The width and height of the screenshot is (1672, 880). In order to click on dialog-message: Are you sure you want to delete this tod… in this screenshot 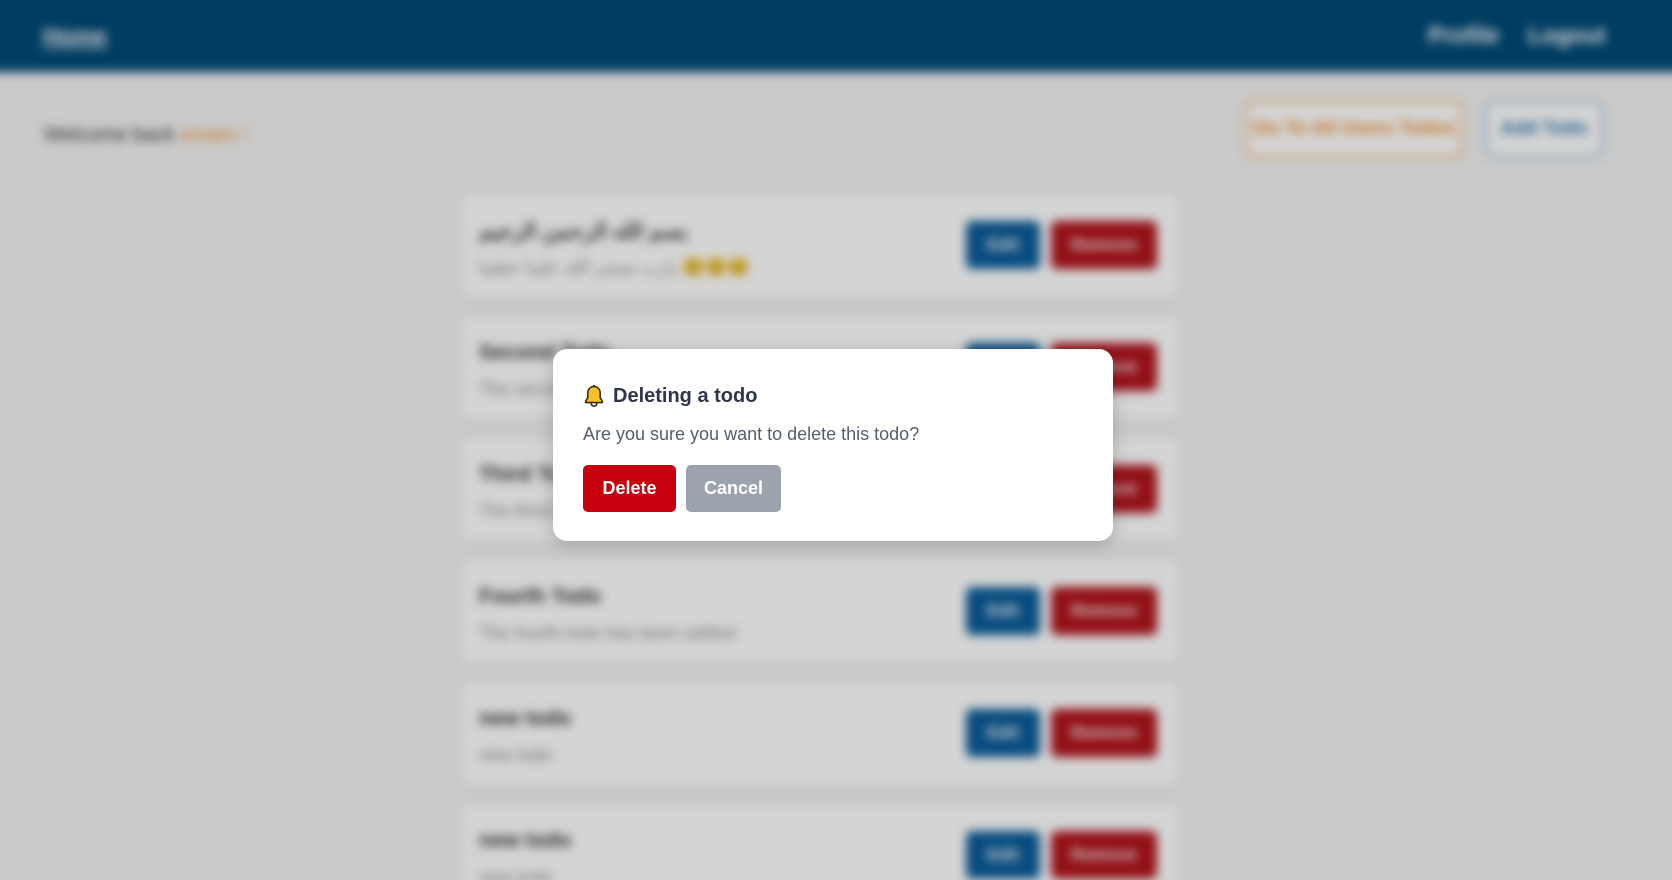, I will do `click(751, 434)`.